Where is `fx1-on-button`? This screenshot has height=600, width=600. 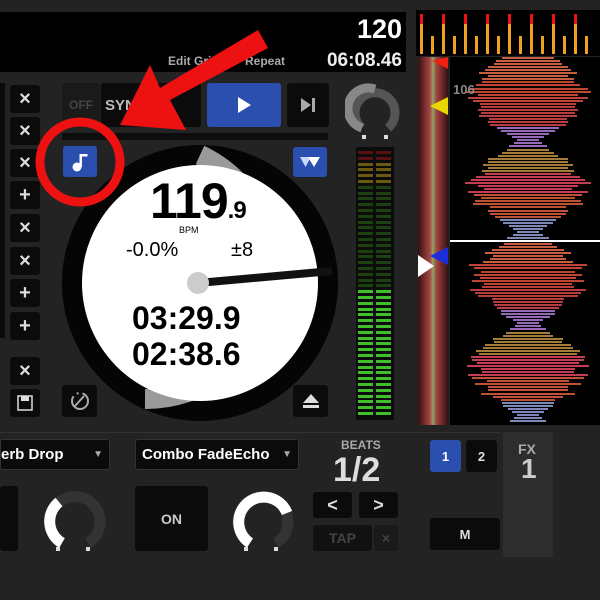 fx1-on-button is located at coordinates (9, 518).